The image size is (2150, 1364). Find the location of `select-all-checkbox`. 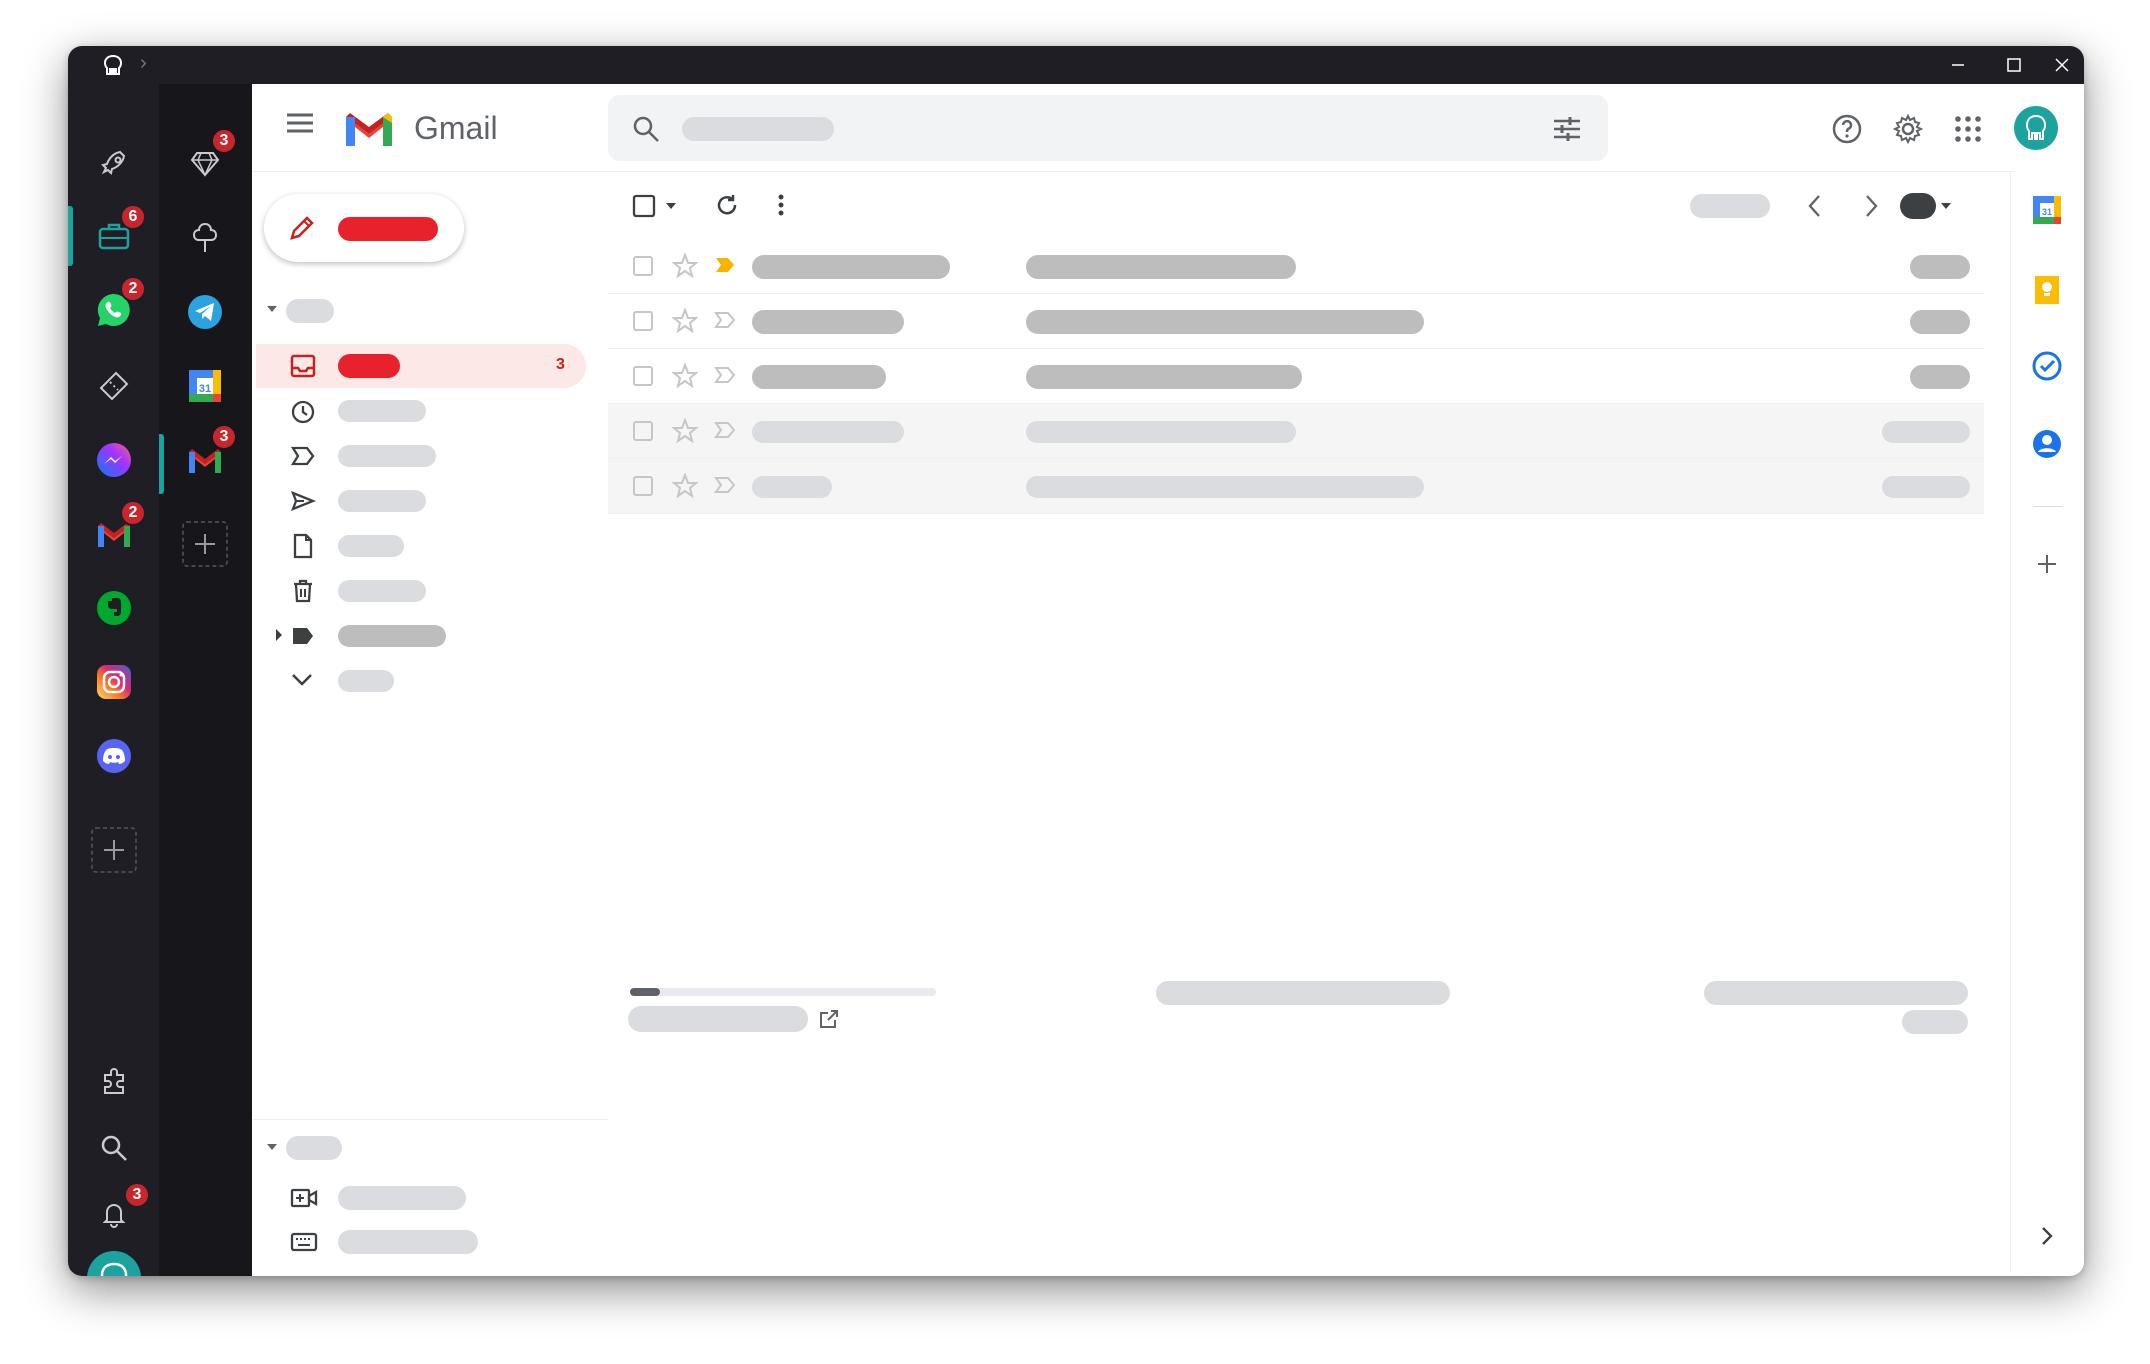

select-all-checkbox is located at coordinates (644, 206).